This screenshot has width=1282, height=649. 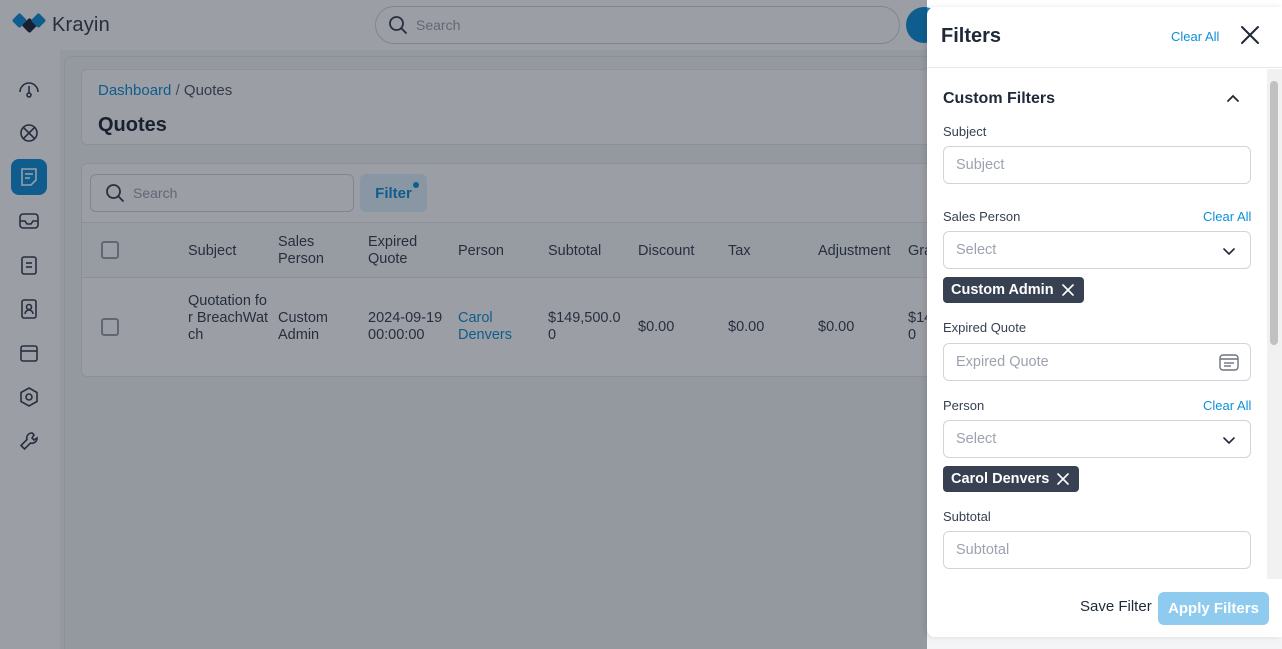 I want to click on subtotal-label: Subtotal, so click(x=967, y=516).